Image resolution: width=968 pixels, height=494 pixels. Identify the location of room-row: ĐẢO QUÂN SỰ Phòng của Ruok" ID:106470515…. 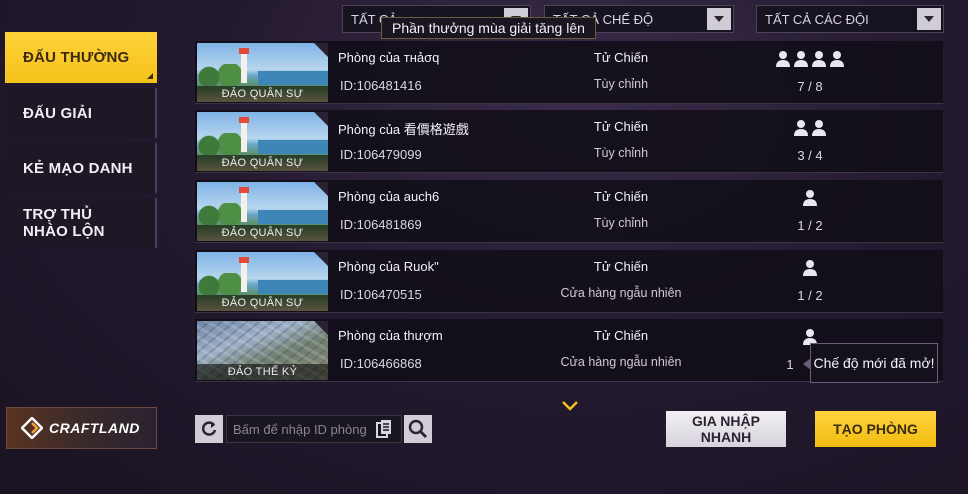
(569, 281).